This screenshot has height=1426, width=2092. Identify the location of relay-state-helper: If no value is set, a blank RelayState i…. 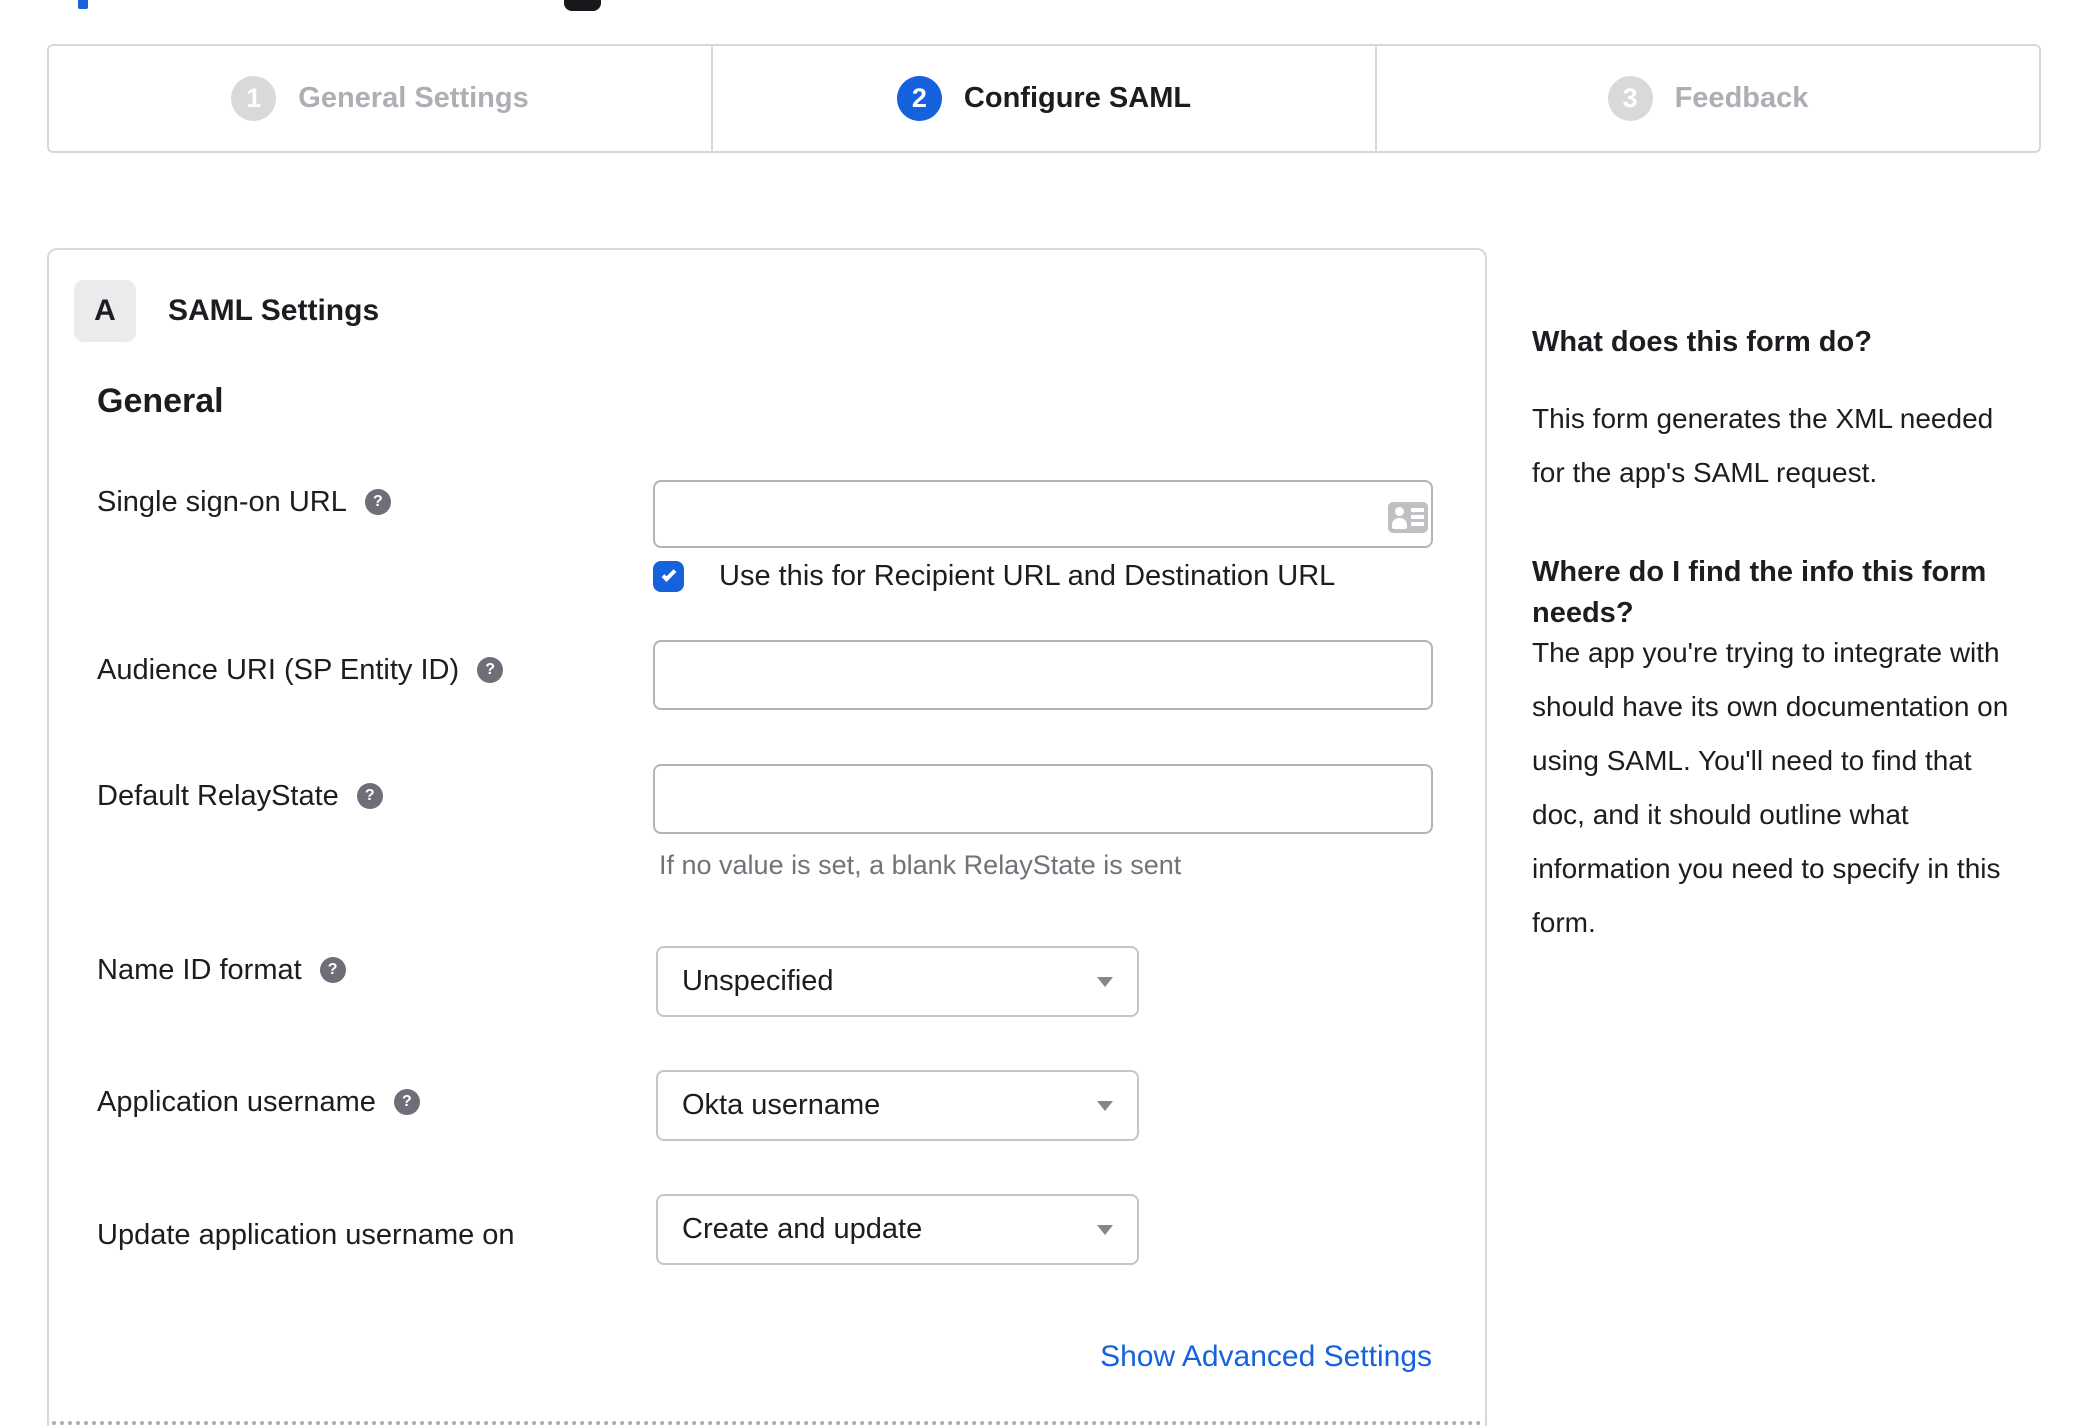
(920, 865).